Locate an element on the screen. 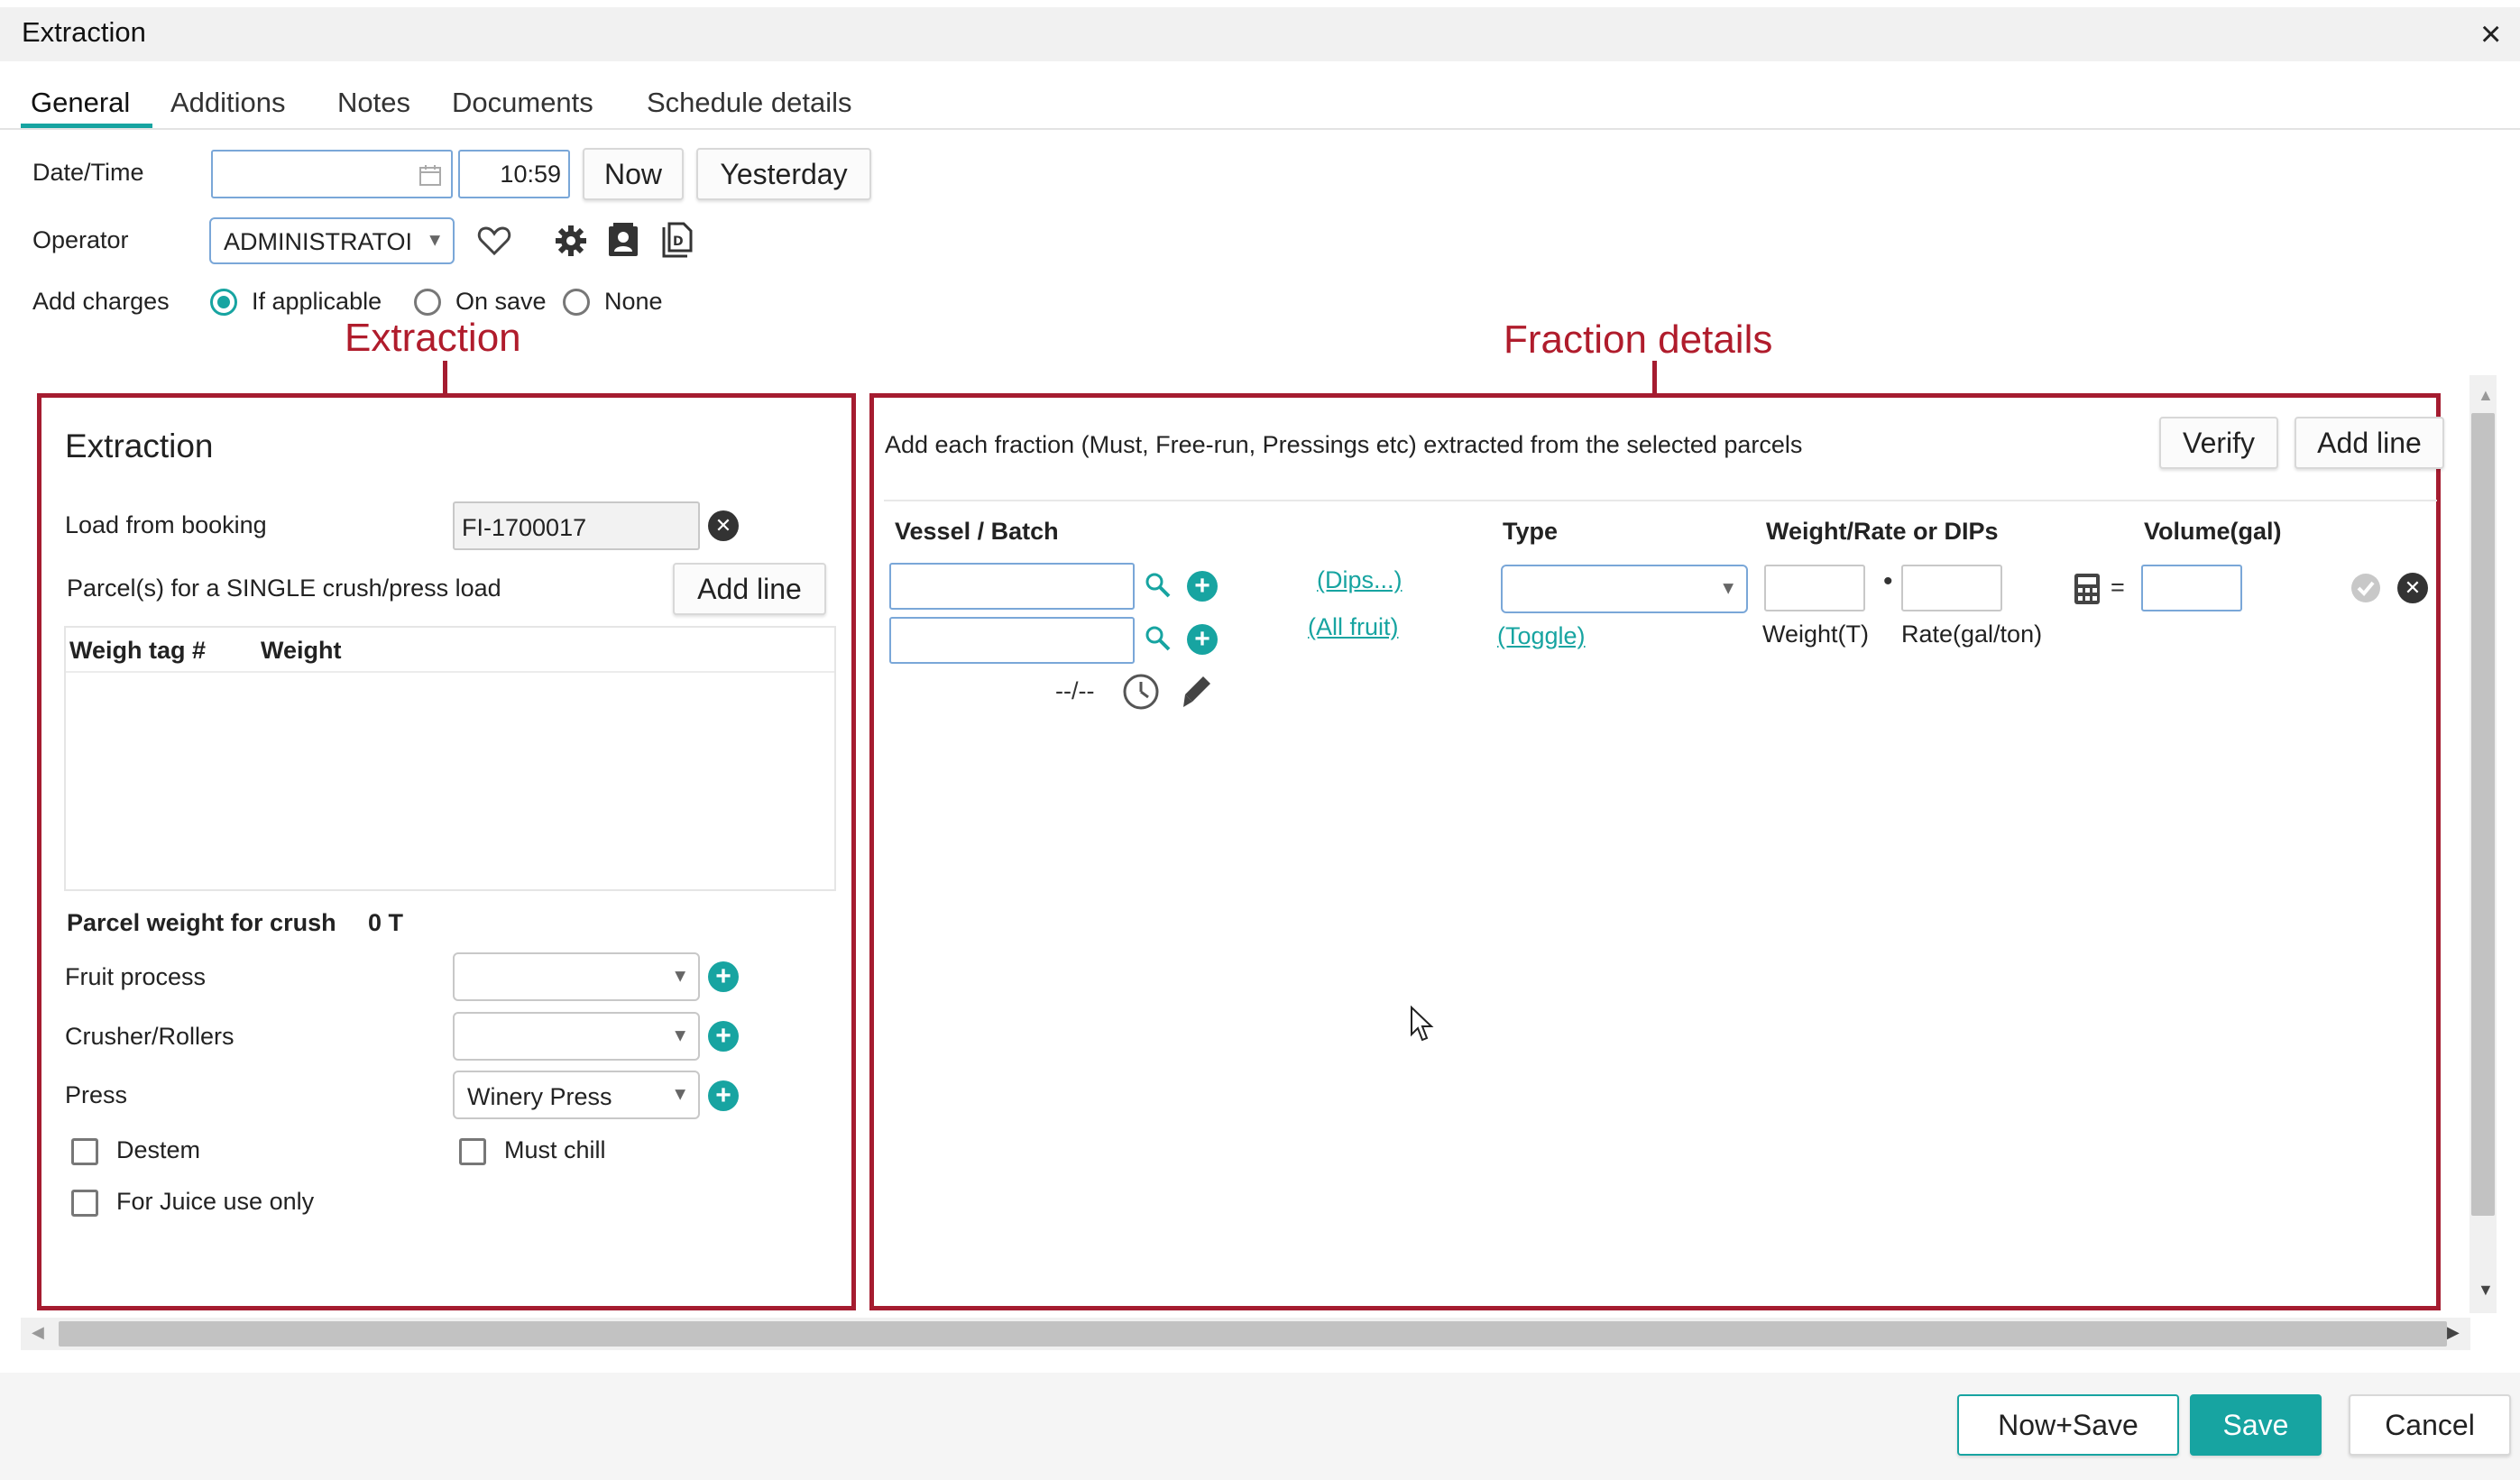  fraction-add-line-button: Add line is located at coordinates (2370, 443).